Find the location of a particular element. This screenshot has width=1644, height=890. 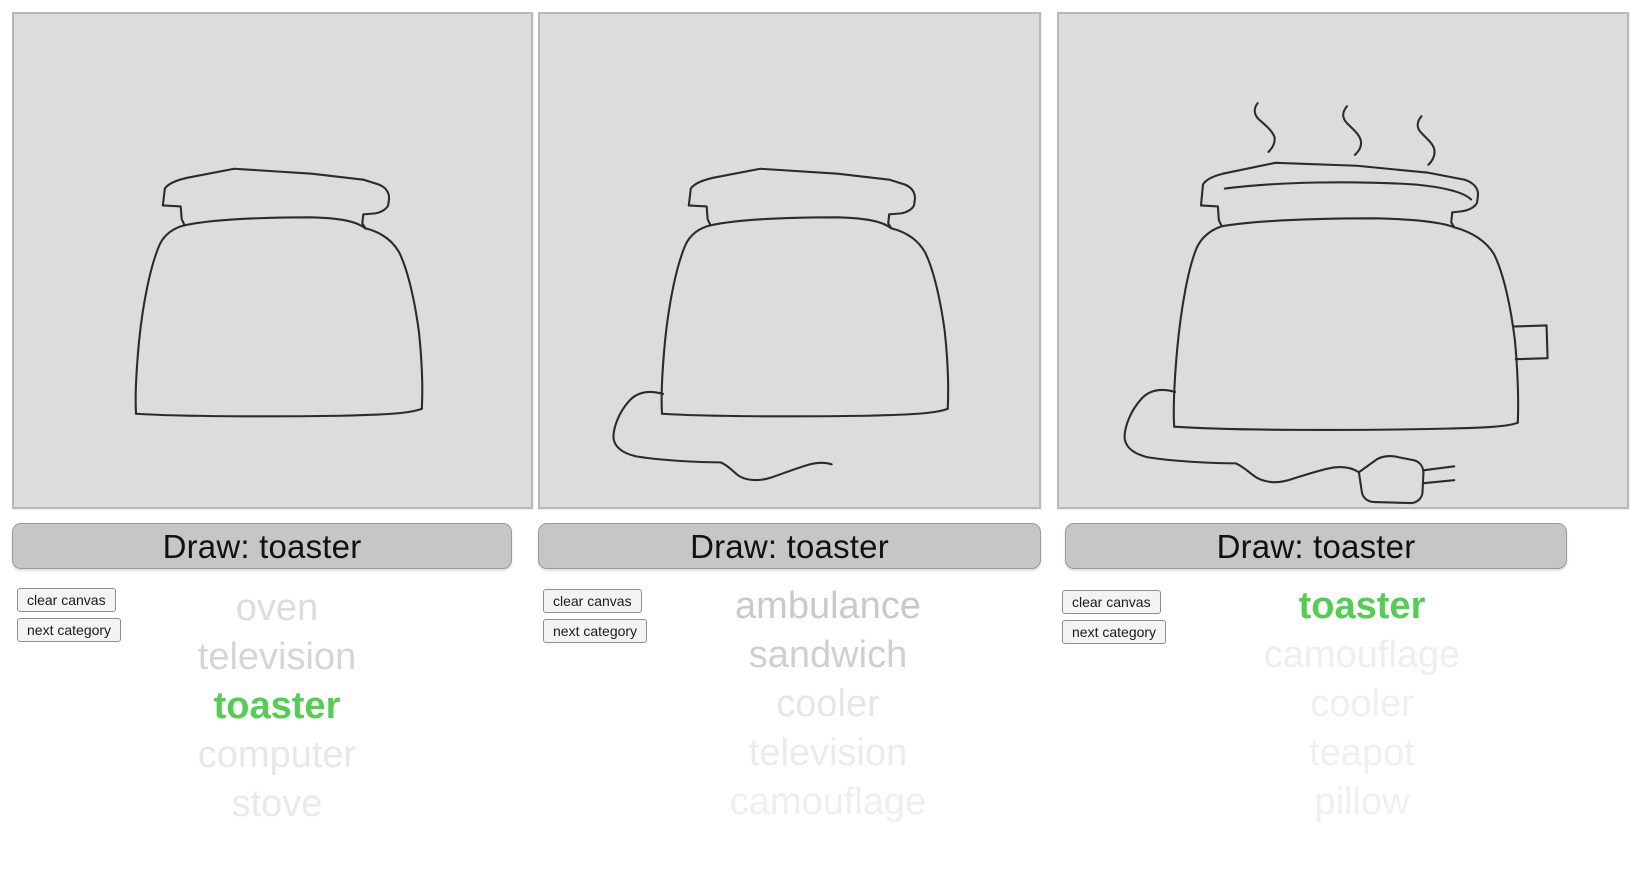

prediction-item: teapot is located at coordinates (1362, 753).